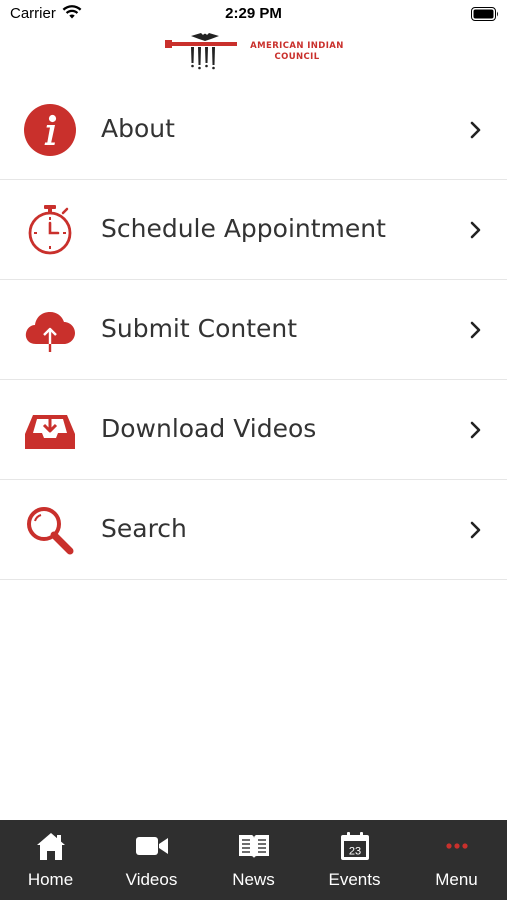 Image resolution: width=507 pixels, height=900 pixels. I want to click on book-icon, so click(253, 846).